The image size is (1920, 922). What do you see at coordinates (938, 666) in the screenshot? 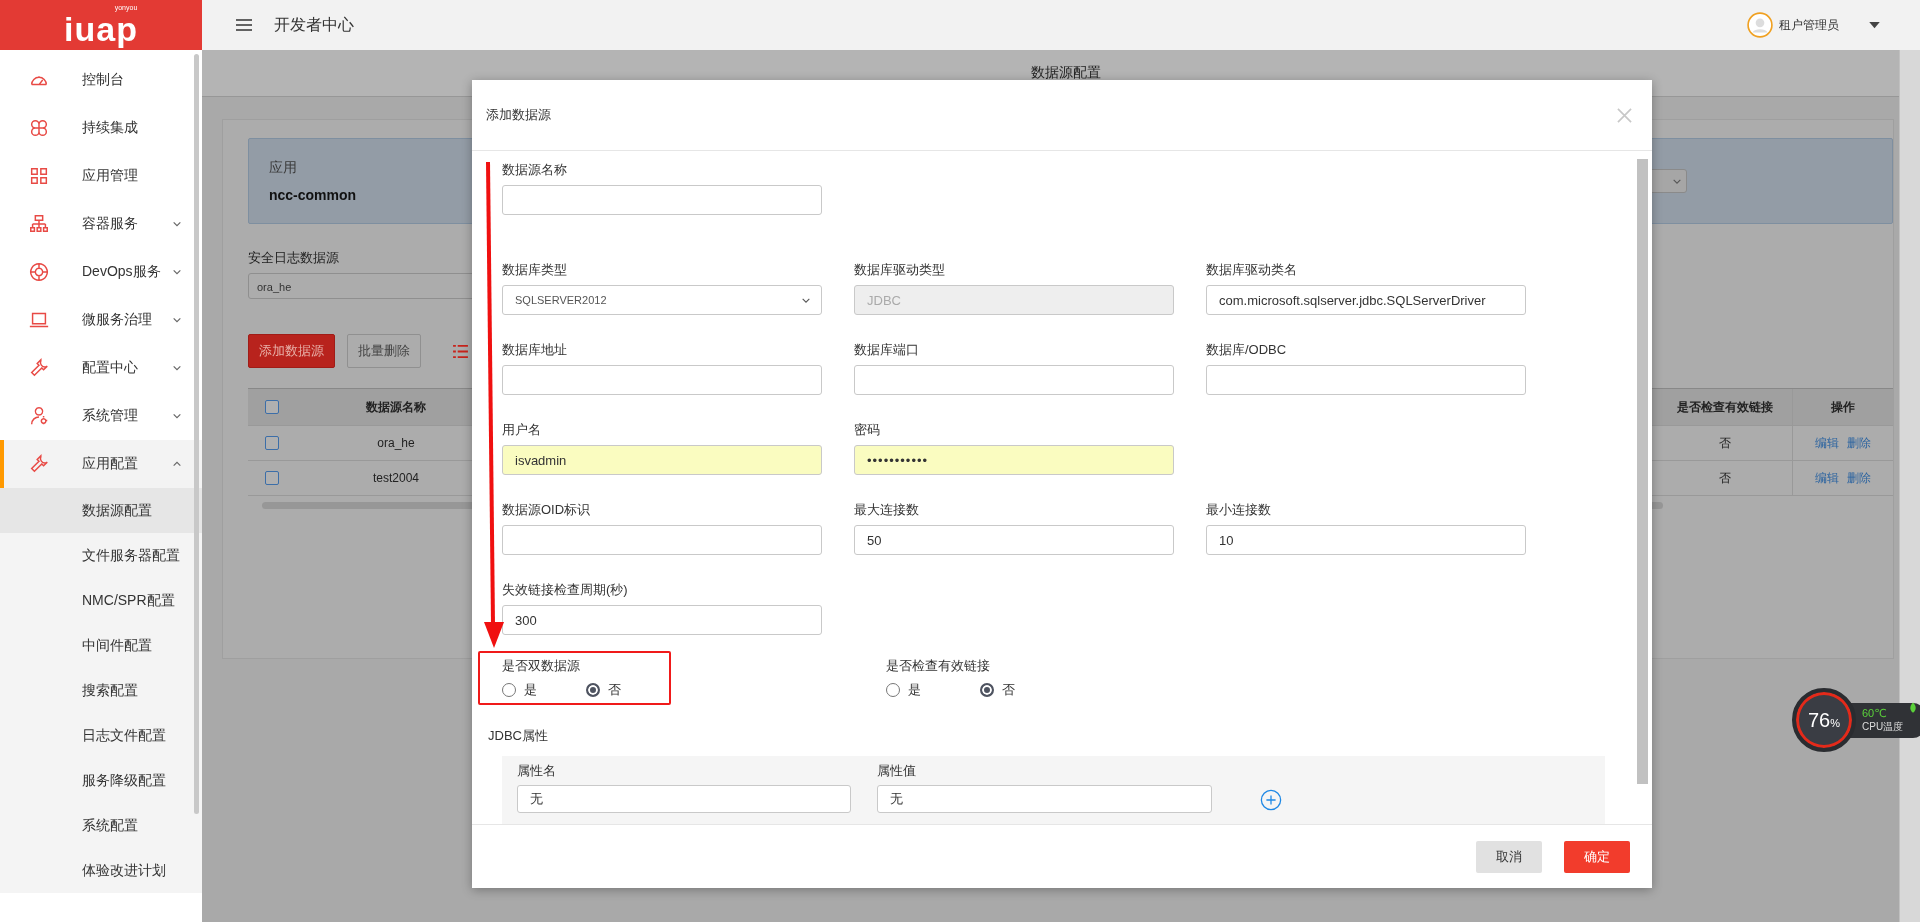
I see `field-label: 是否检查有效链接` at bounding box center [938, 666].